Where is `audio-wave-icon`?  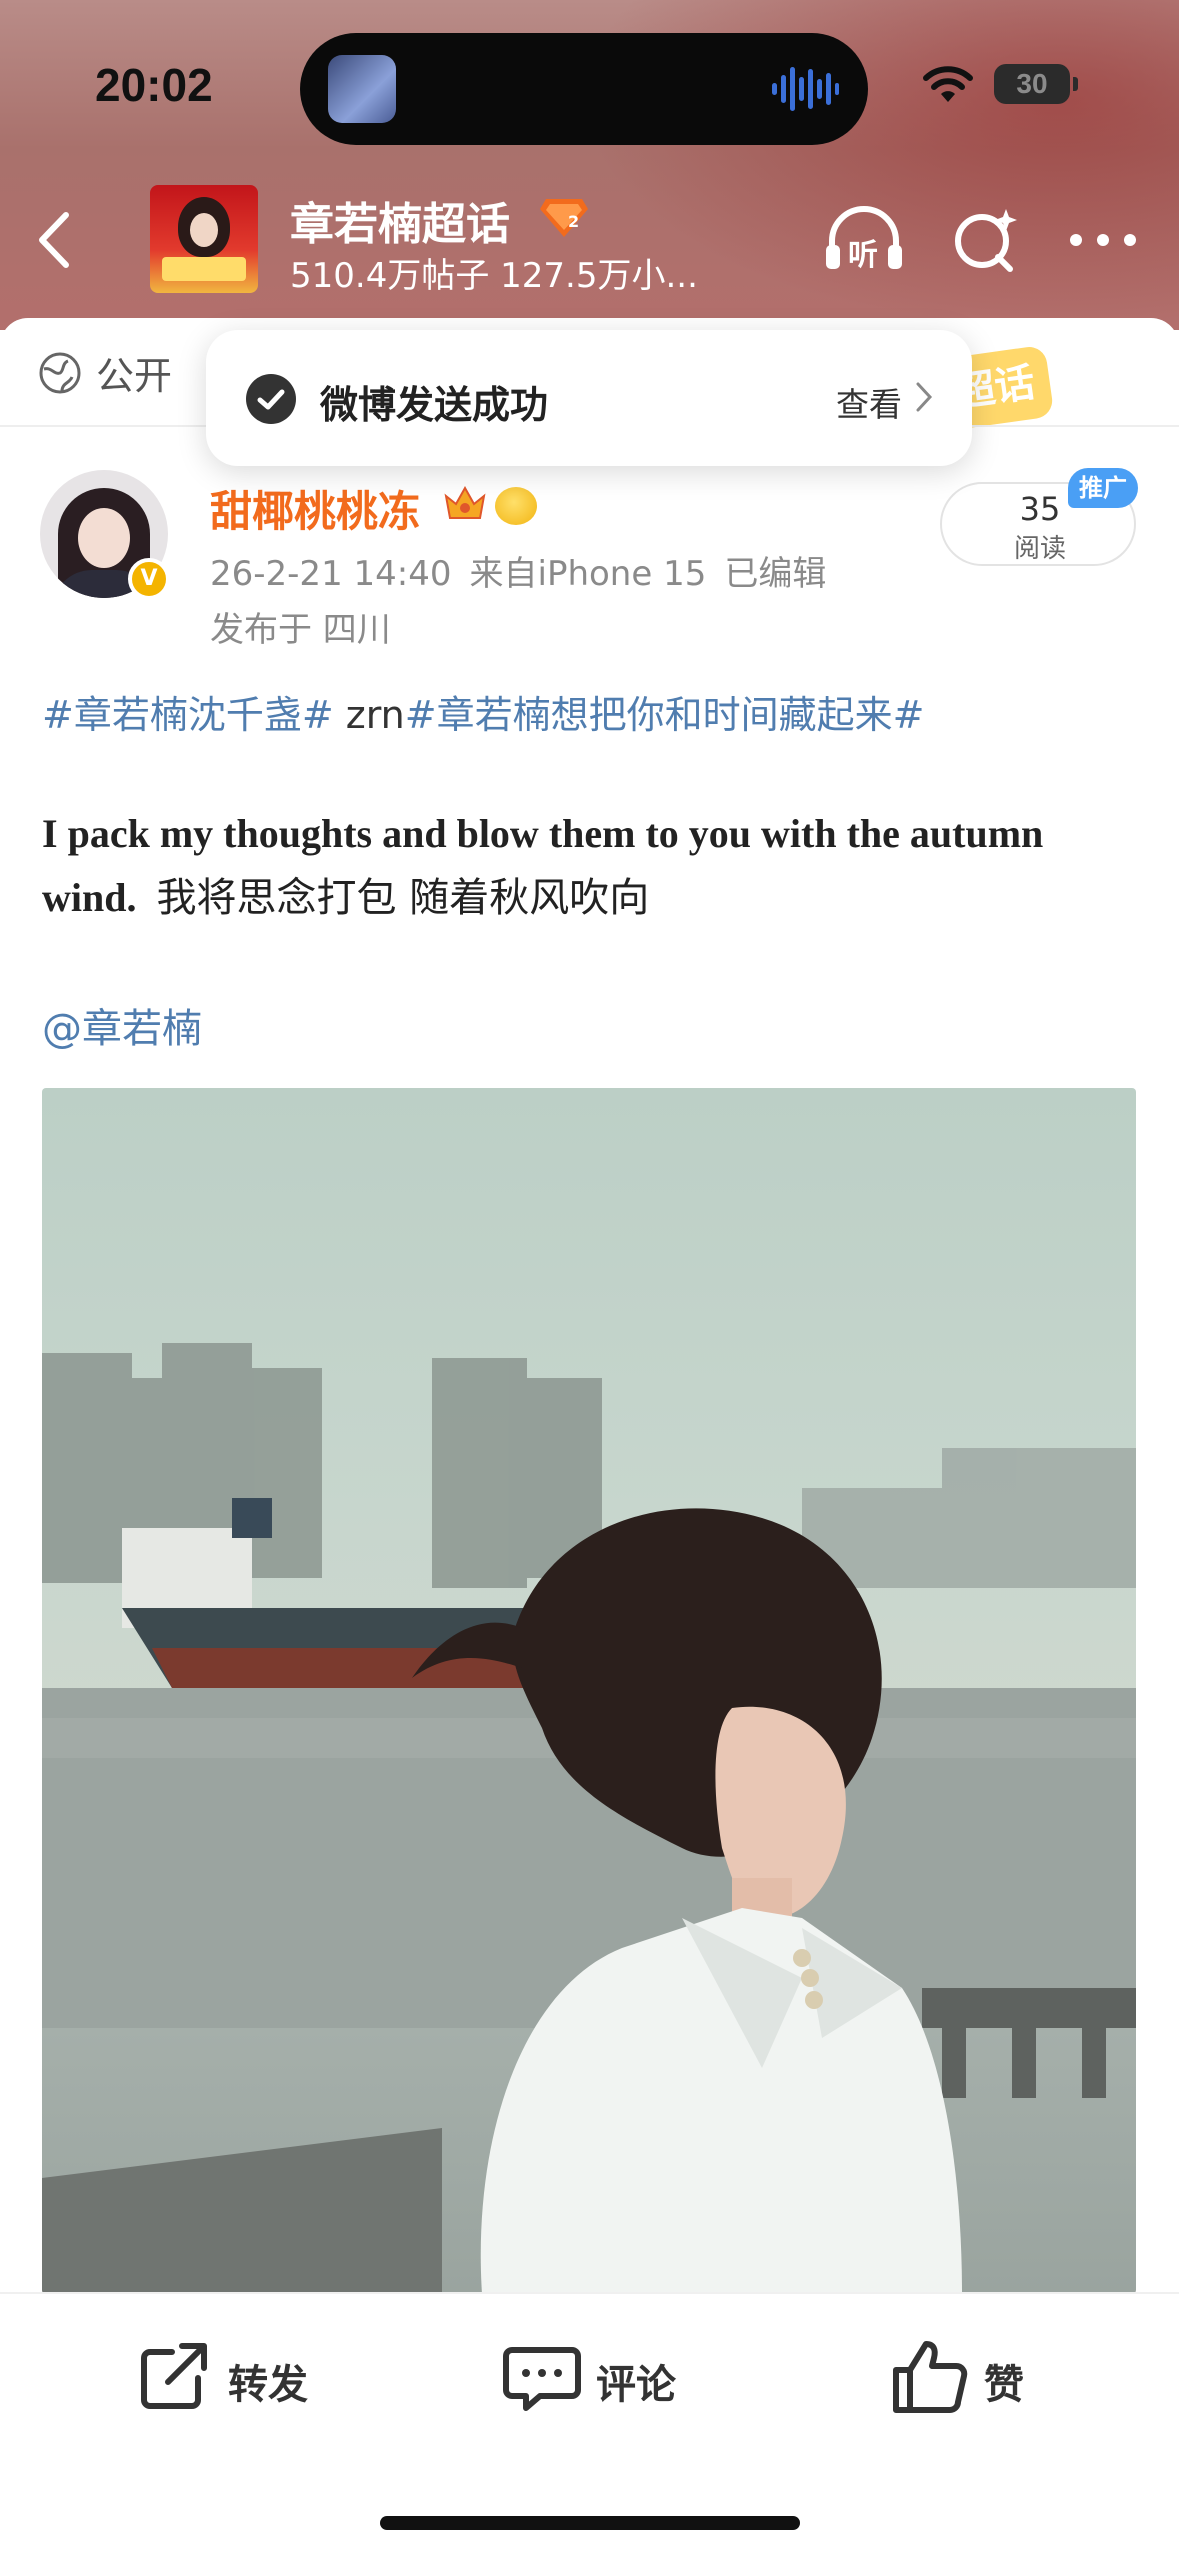 audio-wave-icon is located at coordinates (805, 89).